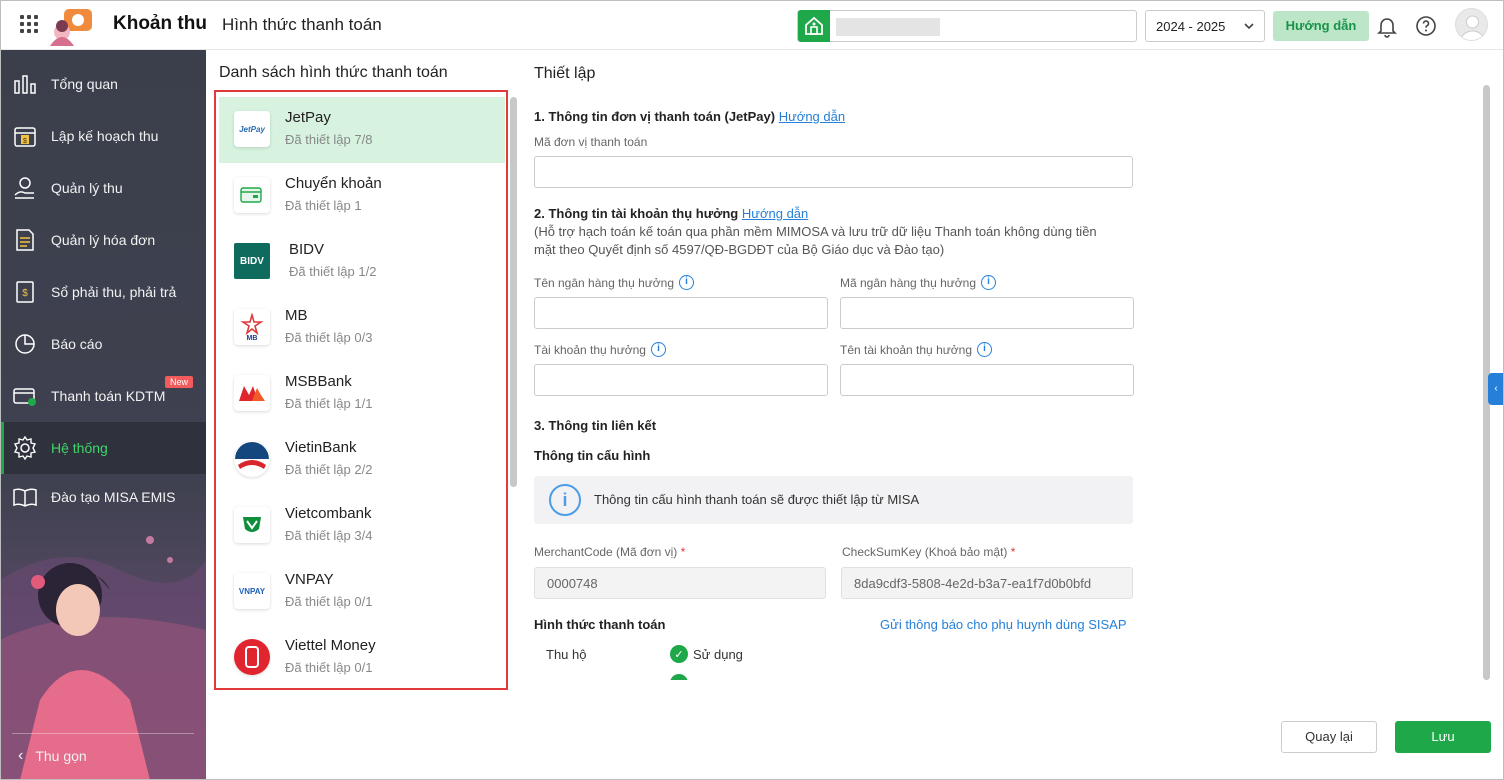 This screenshot has width=1504, height=780. I want to click on chart-icon, so click(25, 84).